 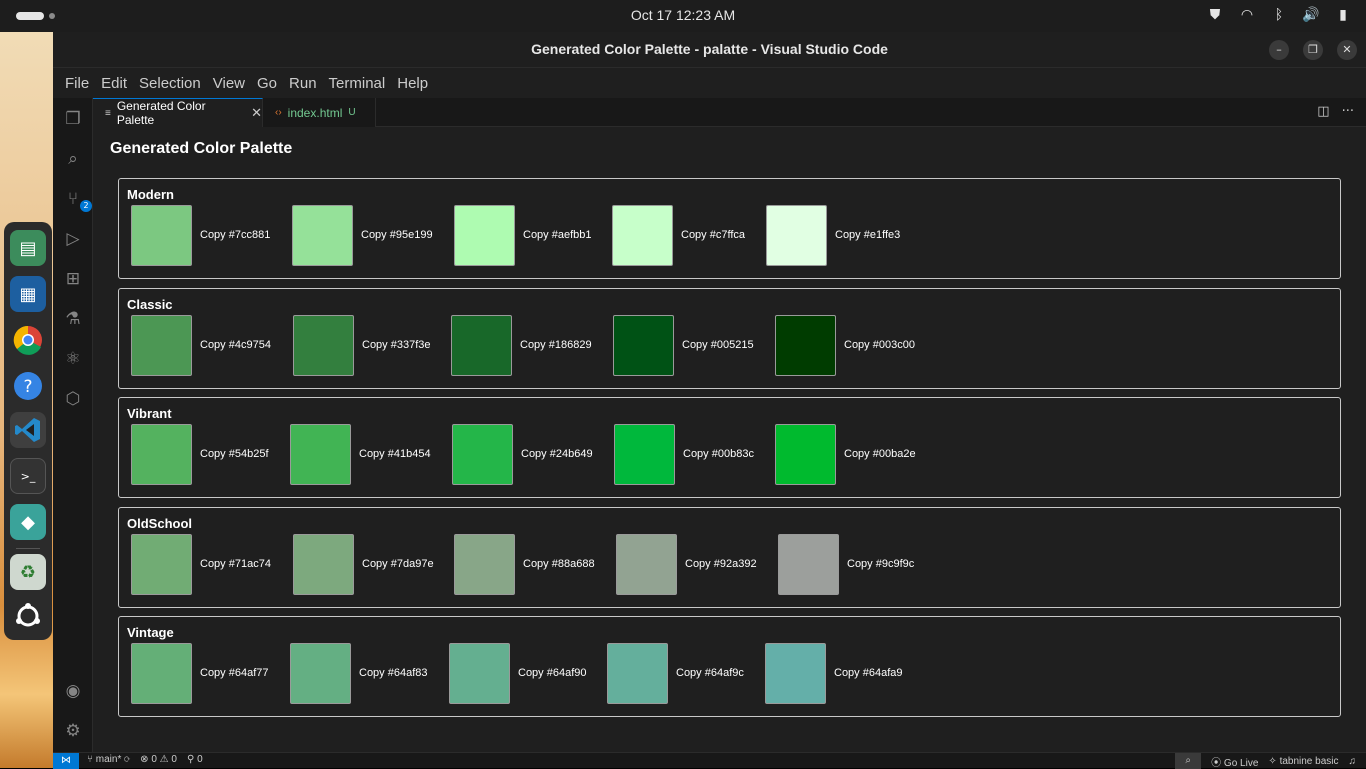 I want to click on ubuntu-icon, so click(x=28, y=616).